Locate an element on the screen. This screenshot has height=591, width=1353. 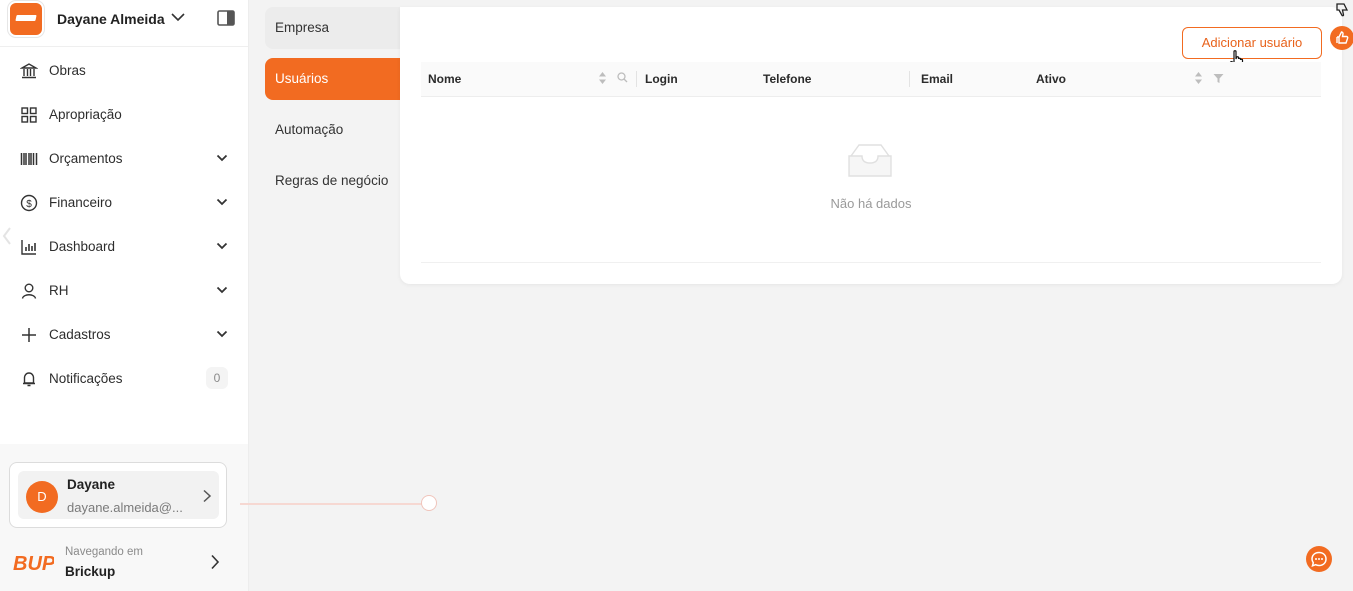
notification-count-badge: 0 is located at coordinates (217, 378).